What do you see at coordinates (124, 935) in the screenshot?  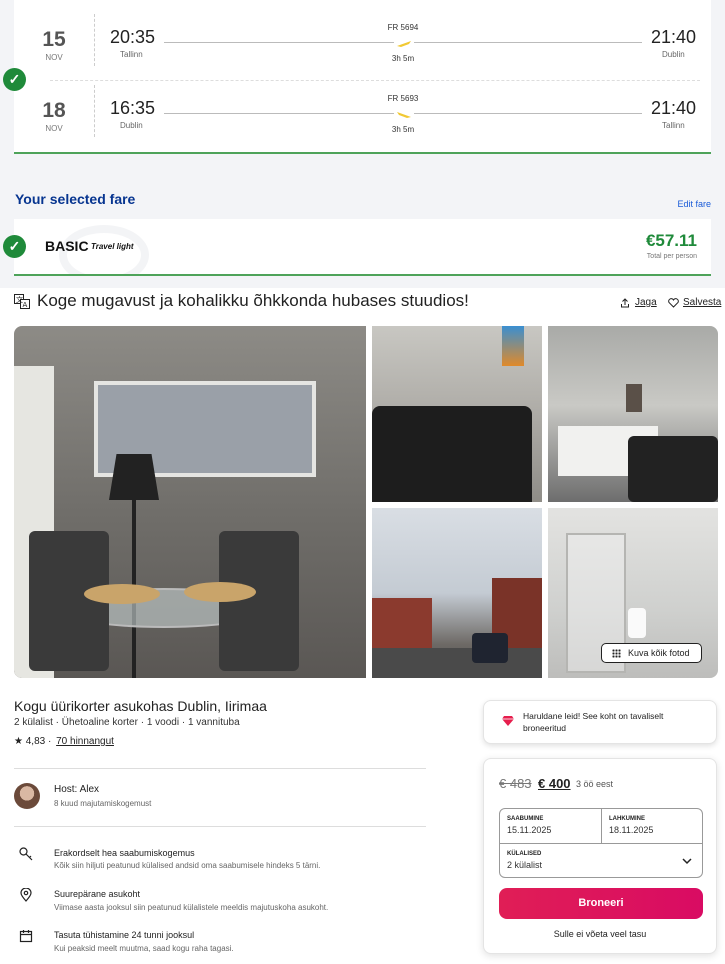 I see `feature-title: Tasuta tühistamine 24 tunni jooksul` at bounding box center [124, 935].